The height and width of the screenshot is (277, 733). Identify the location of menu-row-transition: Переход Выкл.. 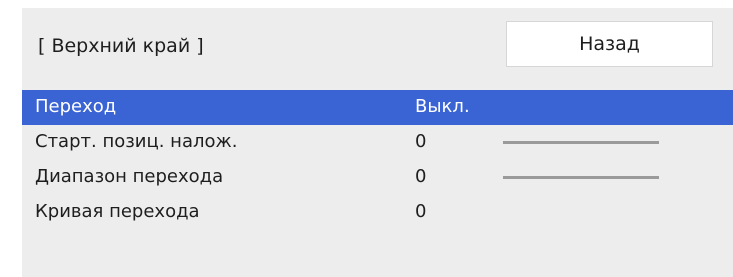
(377, 107).